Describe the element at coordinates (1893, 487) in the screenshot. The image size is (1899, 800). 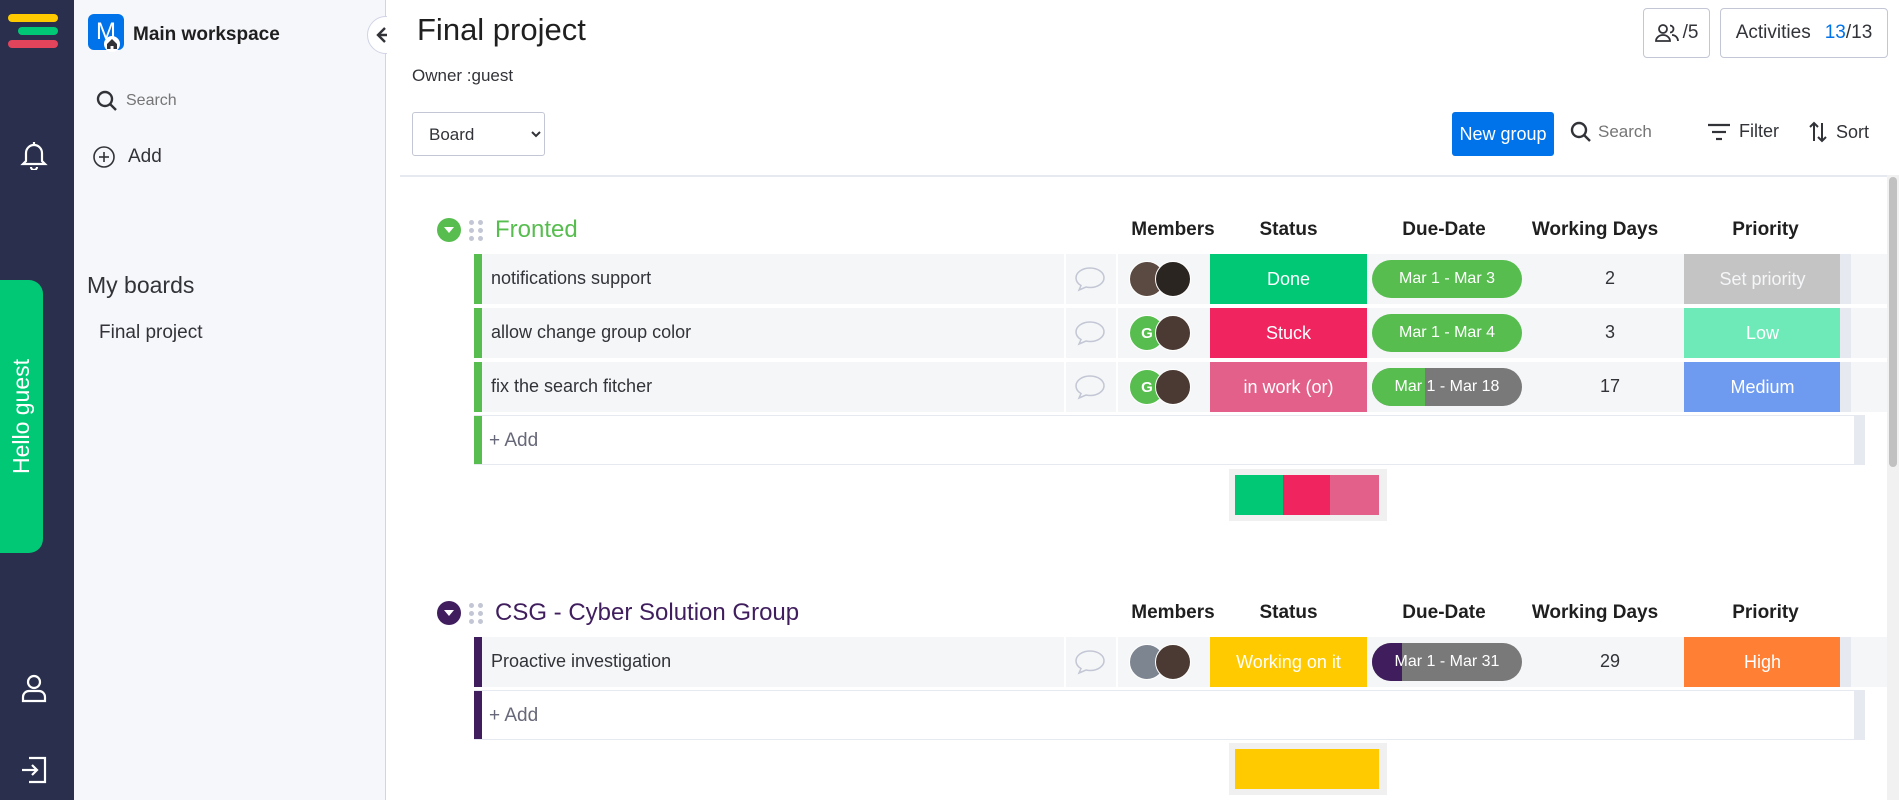
I see `scrollbar` at that location.